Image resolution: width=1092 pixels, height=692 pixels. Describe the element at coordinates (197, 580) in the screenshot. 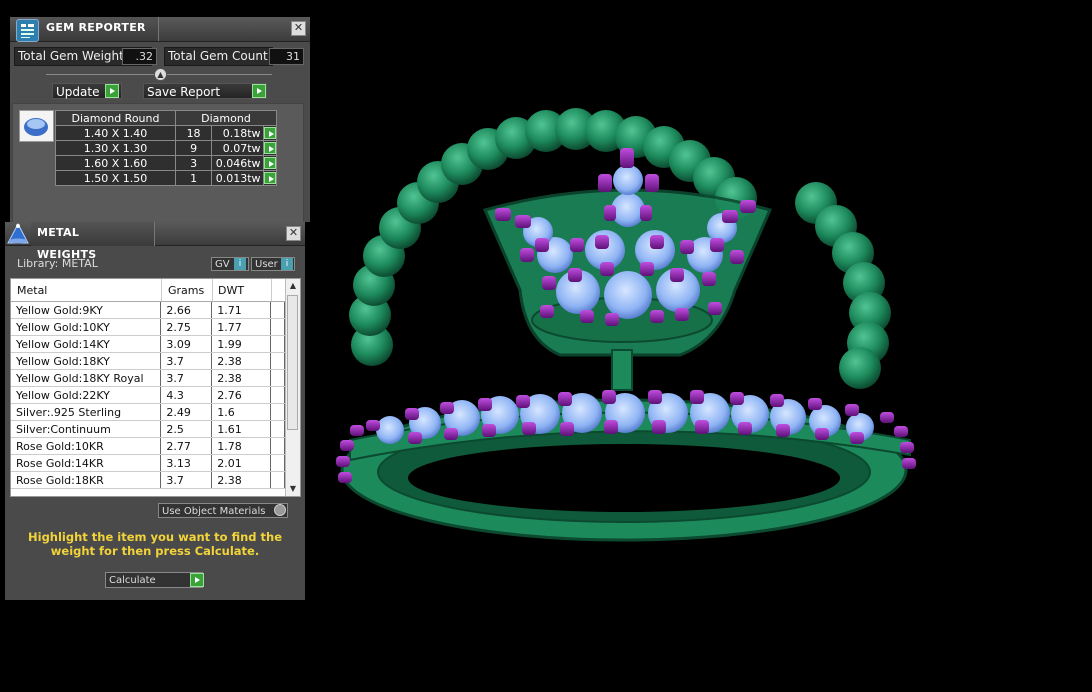

I see `calculate-go-icon` at that location.